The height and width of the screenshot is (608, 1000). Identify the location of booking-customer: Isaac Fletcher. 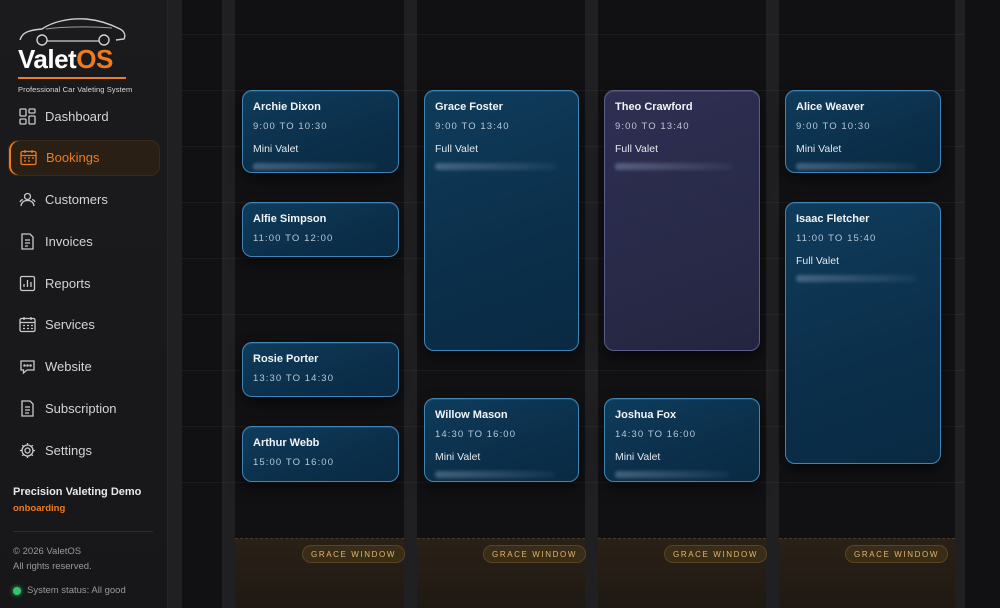
(833, 219).